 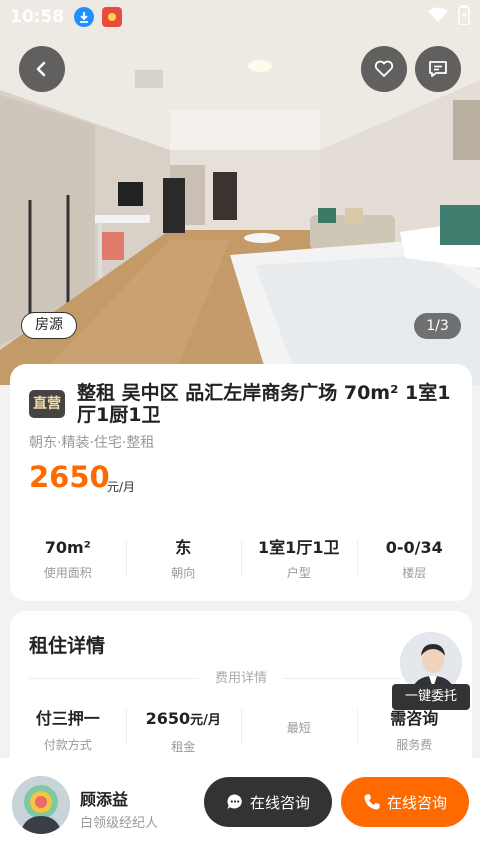 What do you see at coordinates (299, 558) in the screenshot?
I see `stat-layout: 1室1厅1卫 户型` at bounding box center [299, 558].